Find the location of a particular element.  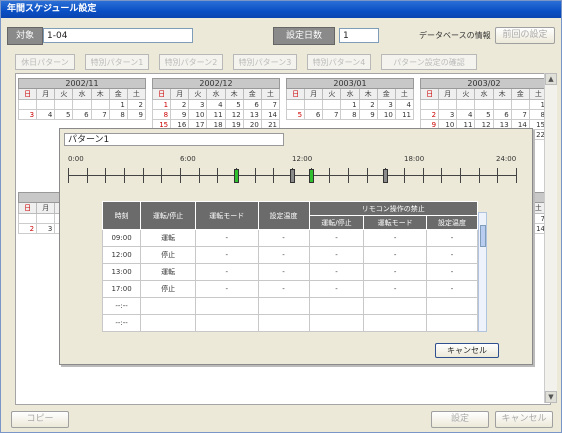

ok-button: 設定 is located at coordinates (460, 419).